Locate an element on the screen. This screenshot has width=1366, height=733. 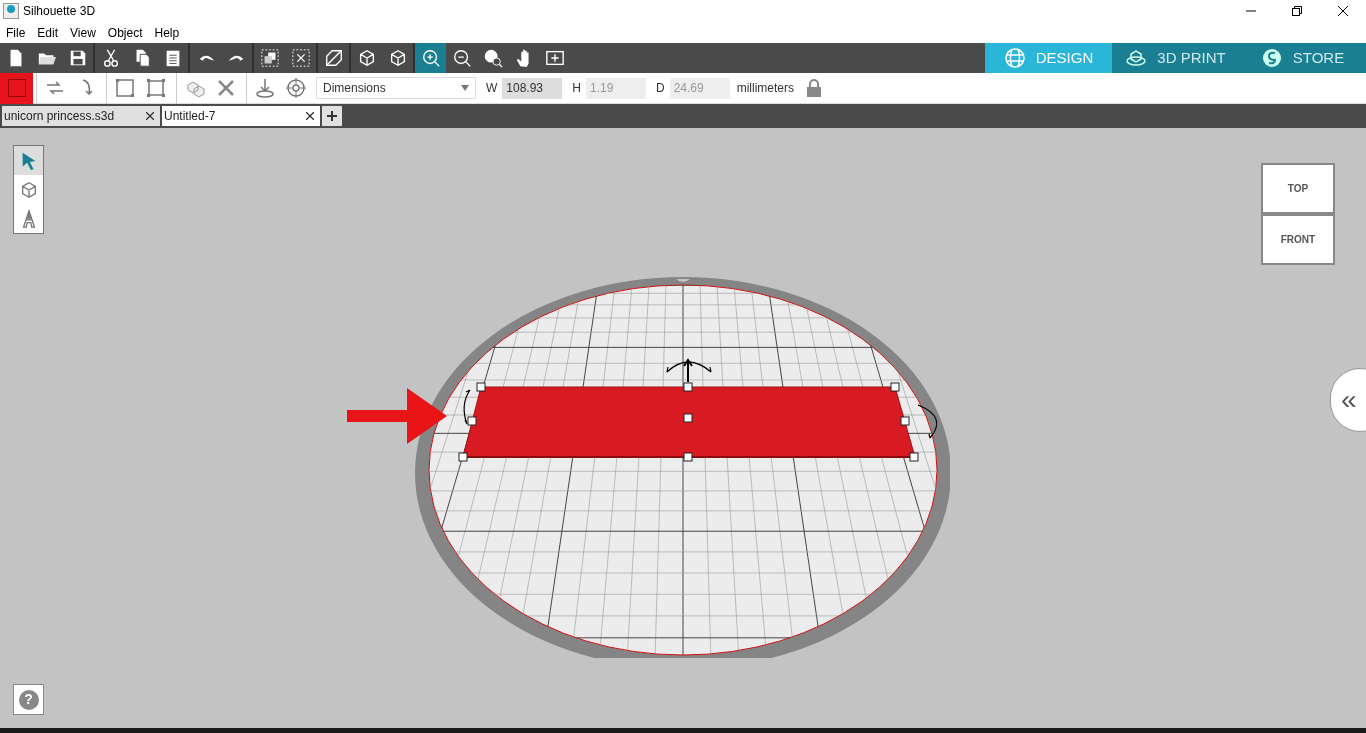
globe-icon is located at coordinates (1014, 58).